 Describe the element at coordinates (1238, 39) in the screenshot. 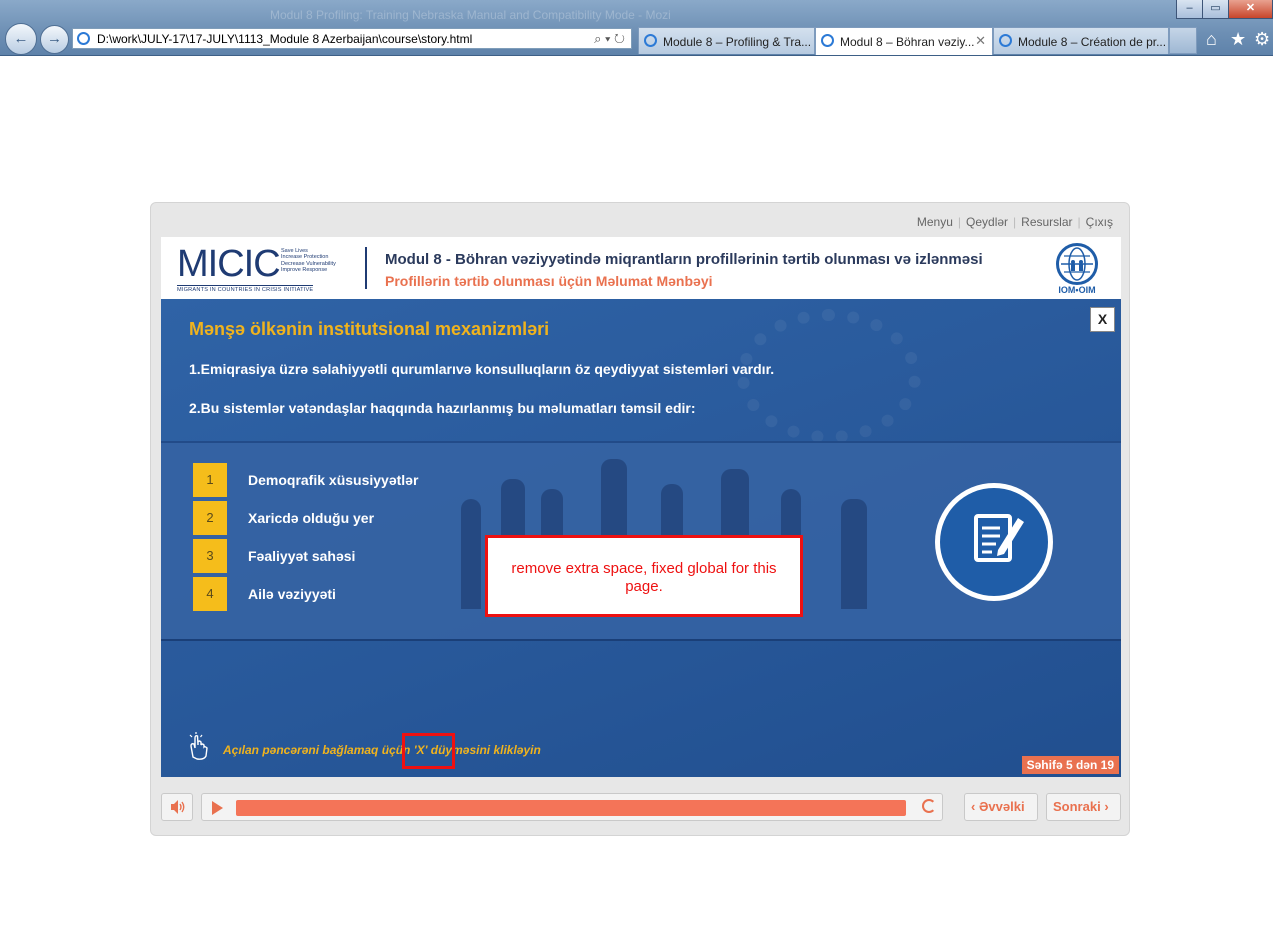

I see `favorites-star-icon: ★` at that location.